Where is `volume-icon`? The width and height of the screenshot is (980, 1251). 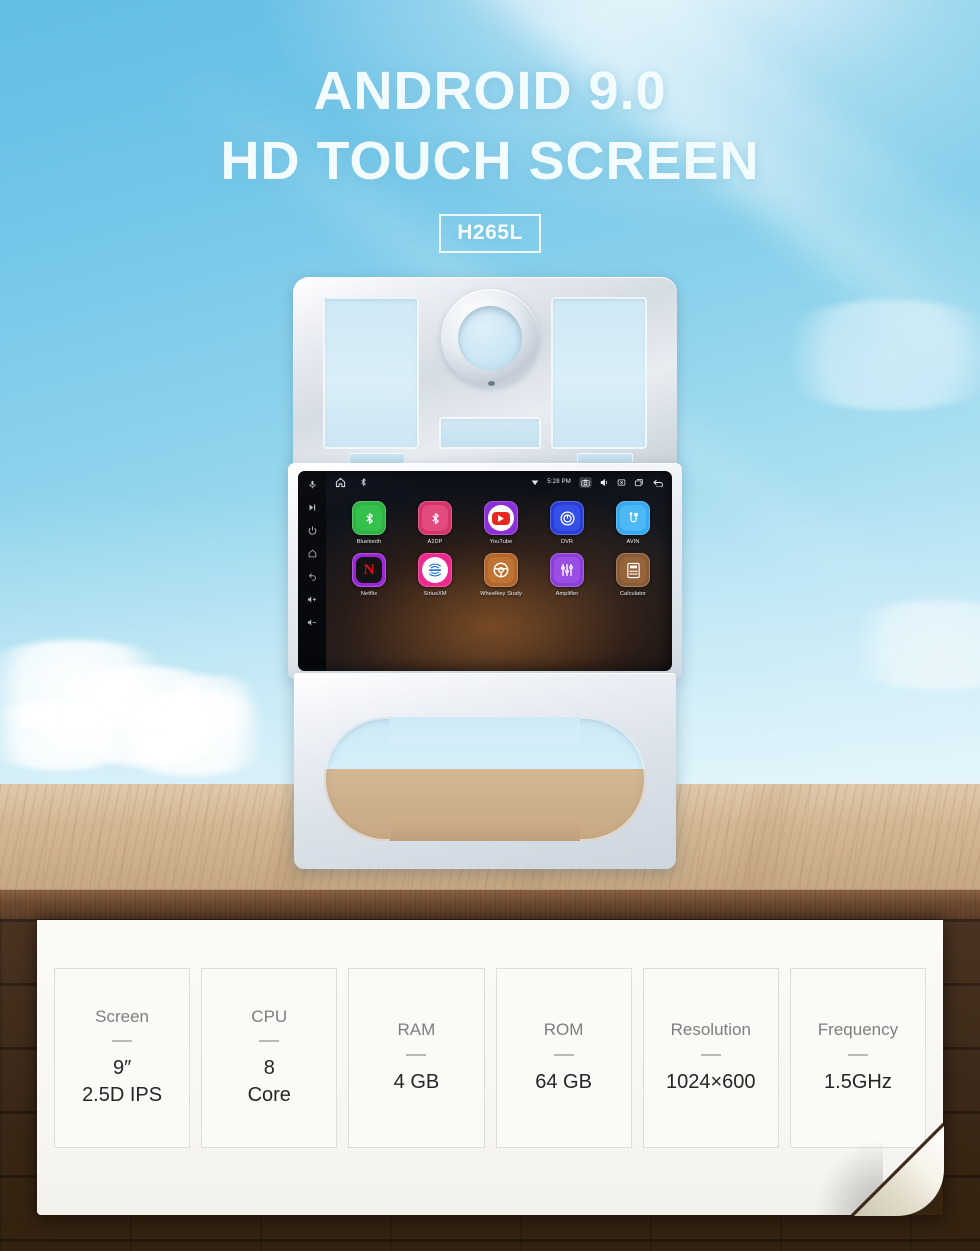 volume-icon is located at coordinates (604, 482).